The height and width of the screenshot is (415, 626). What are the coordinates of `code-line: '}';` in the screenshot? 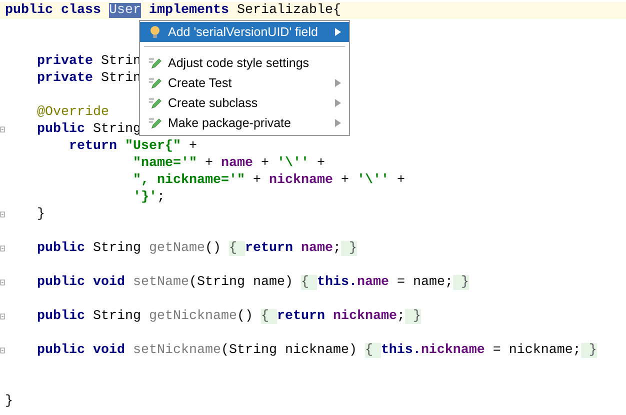 It's located at (148, 197).